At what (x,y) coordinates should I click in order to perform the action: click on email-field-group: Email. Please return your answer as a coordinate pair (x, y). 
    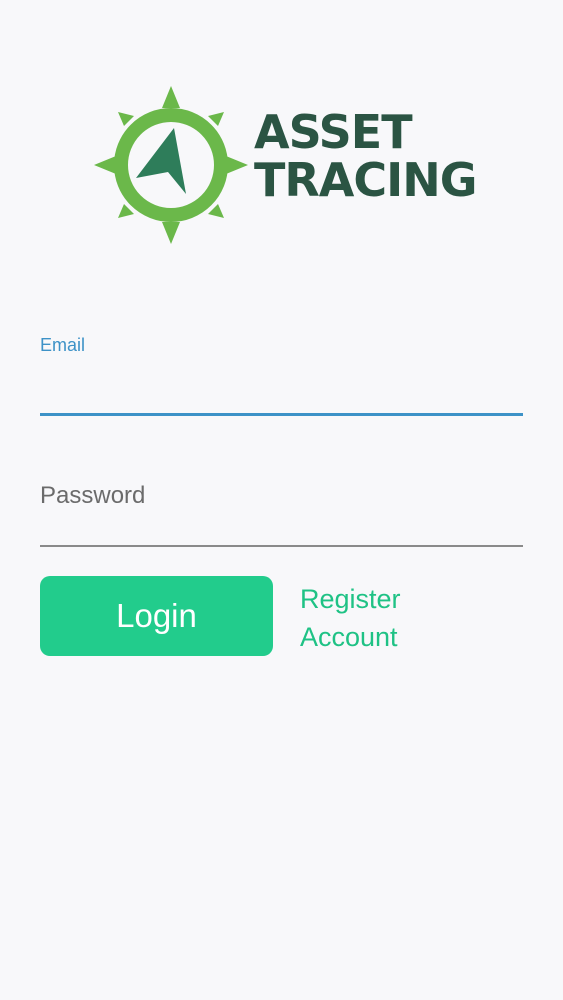
    Looking at the image, I should click on (281, 377).